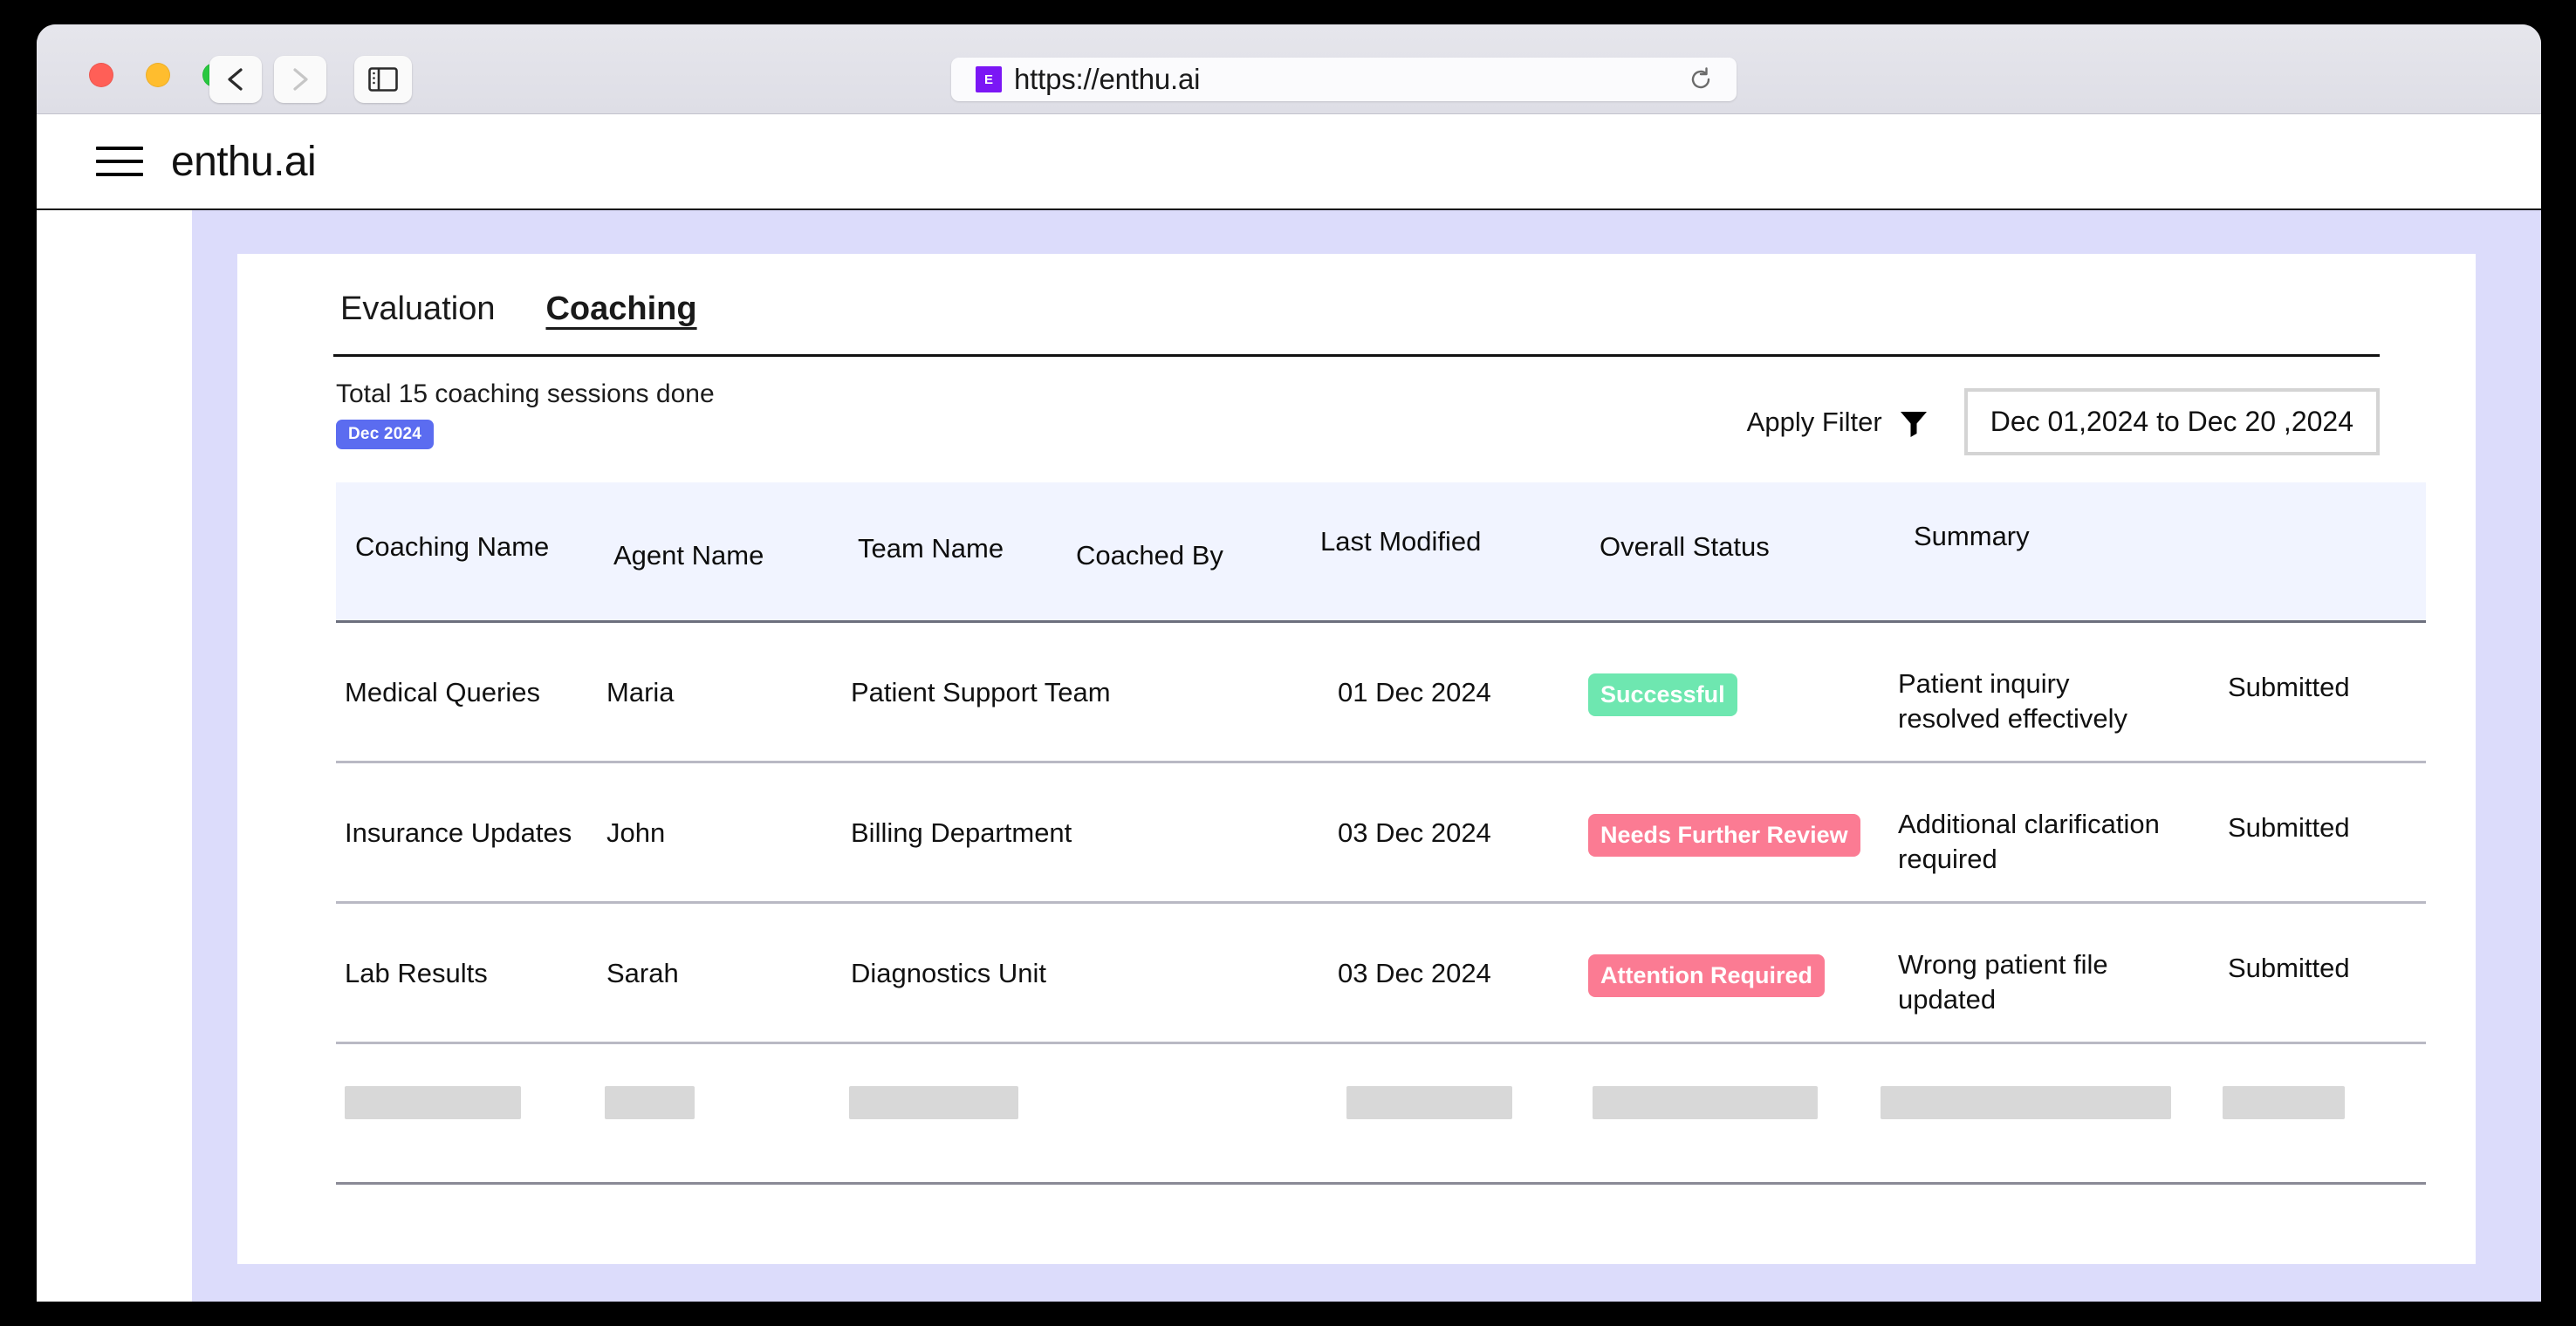 This screenshot has width=2576, height=1326. Describe the element at coordinates (1701, 79) in the screenshot. I see `reload-icon` at that location.